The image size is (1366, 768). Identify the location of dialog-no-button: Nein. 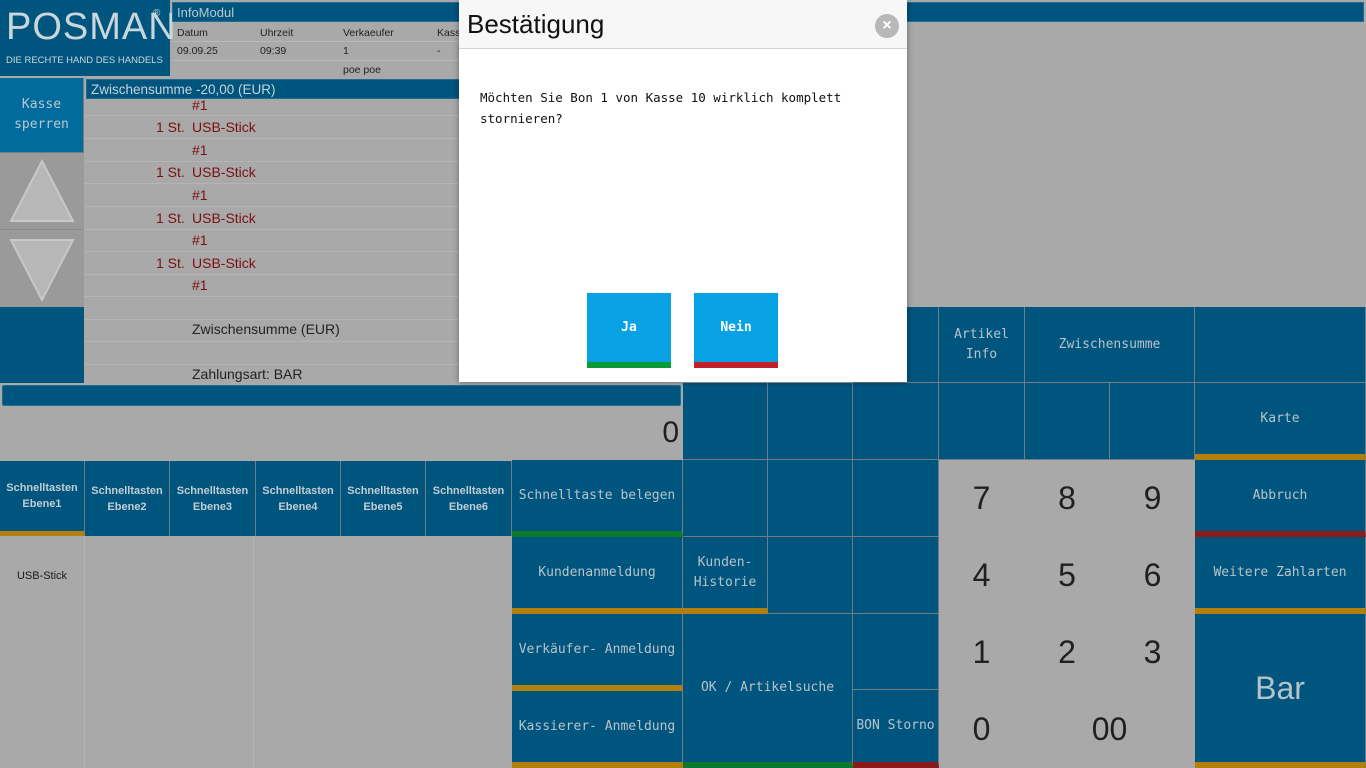
(736, 330).